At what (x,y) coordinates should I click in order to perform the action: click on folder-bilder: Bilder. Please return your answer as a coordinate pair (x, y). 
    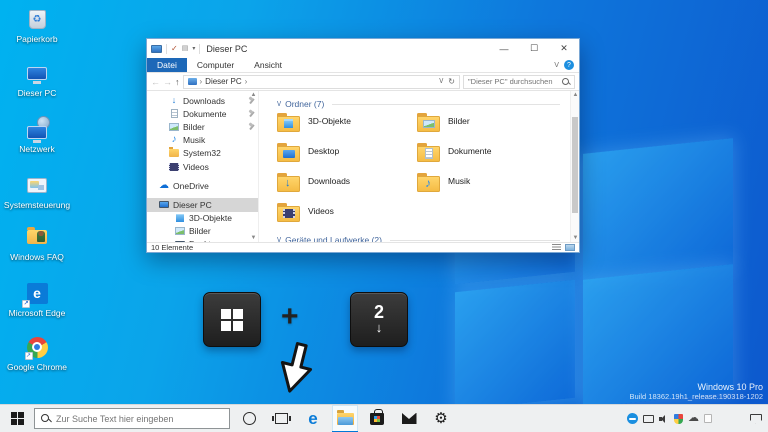
    Looking at the image, I should click on (487, 128).